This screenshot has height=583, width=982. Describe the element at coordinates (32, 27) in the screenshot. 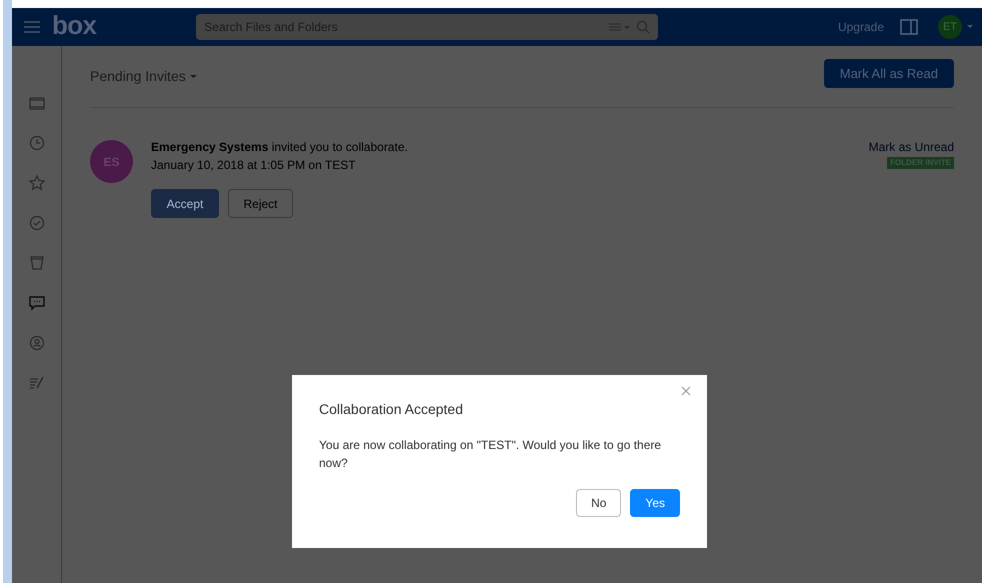

I see `menu-icon` at that location.